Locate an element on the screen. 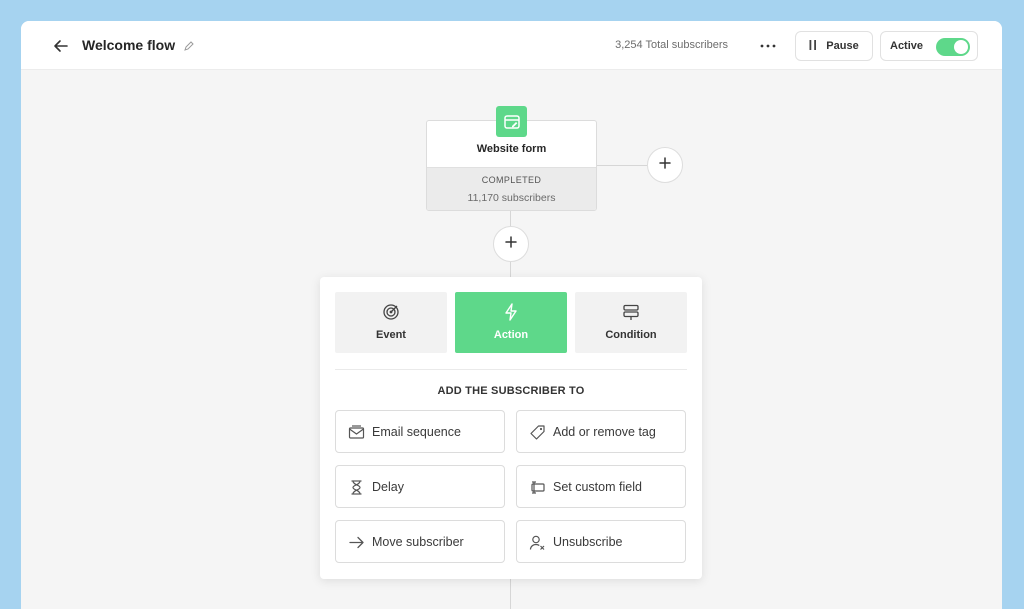 The height and width of the screenshot is (609, 1024). hourglass-icon is located at coordinates (356, 487).